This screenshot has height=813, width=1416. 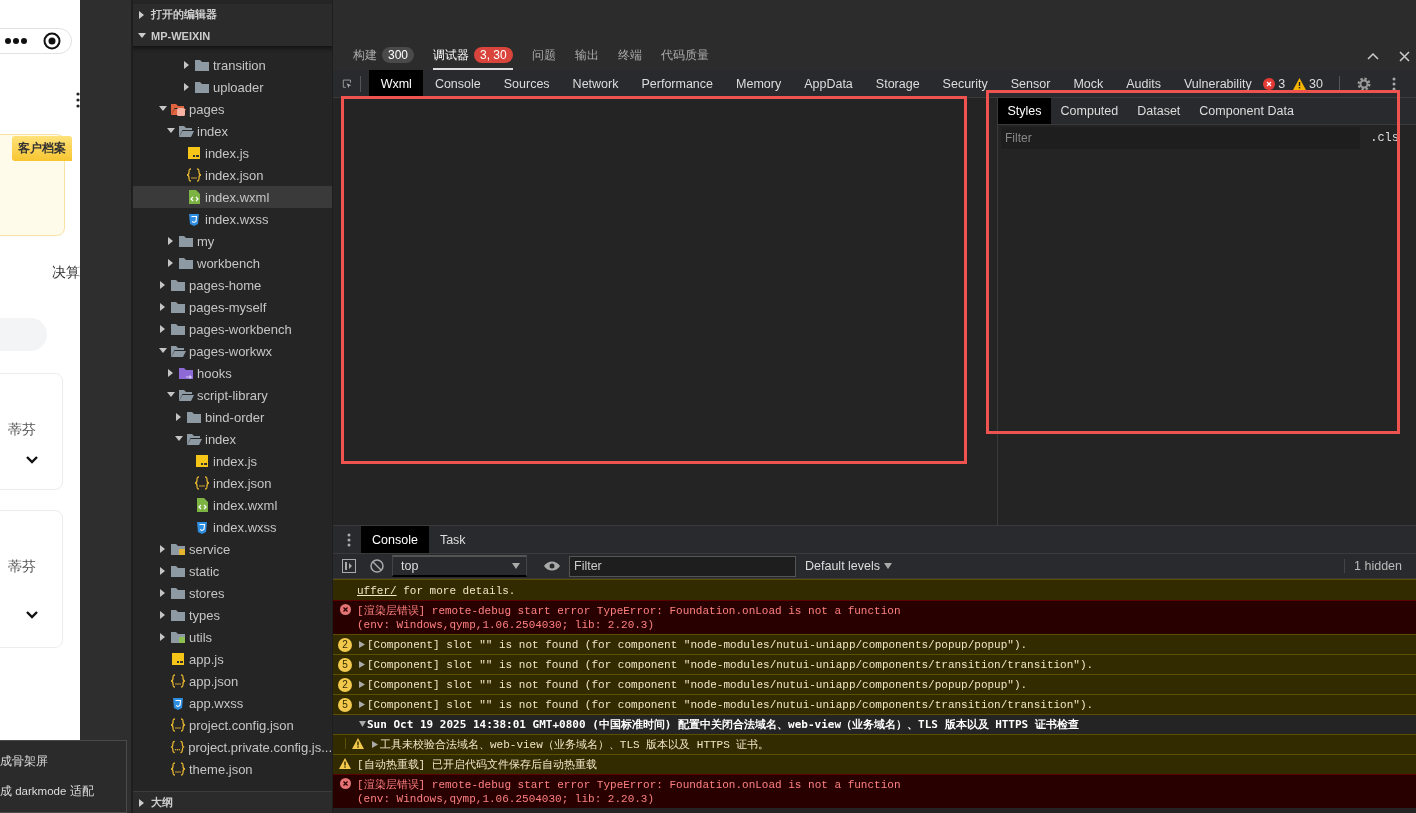 I want to click on devtools-tab: Network, so click(x=595, y=83).